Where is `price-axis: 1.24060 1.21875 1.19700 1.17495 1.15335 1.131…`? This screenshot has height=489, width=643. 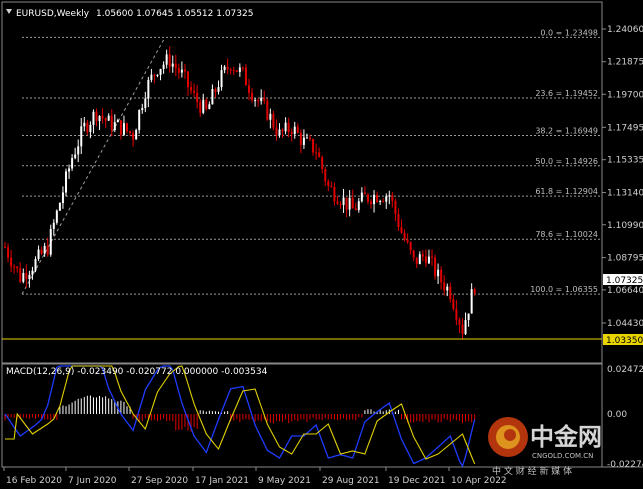
price-axis: 1.24060 1.21875 1.19700 1.17495 1.15335 1.131… is located at coordinates (622, 247).